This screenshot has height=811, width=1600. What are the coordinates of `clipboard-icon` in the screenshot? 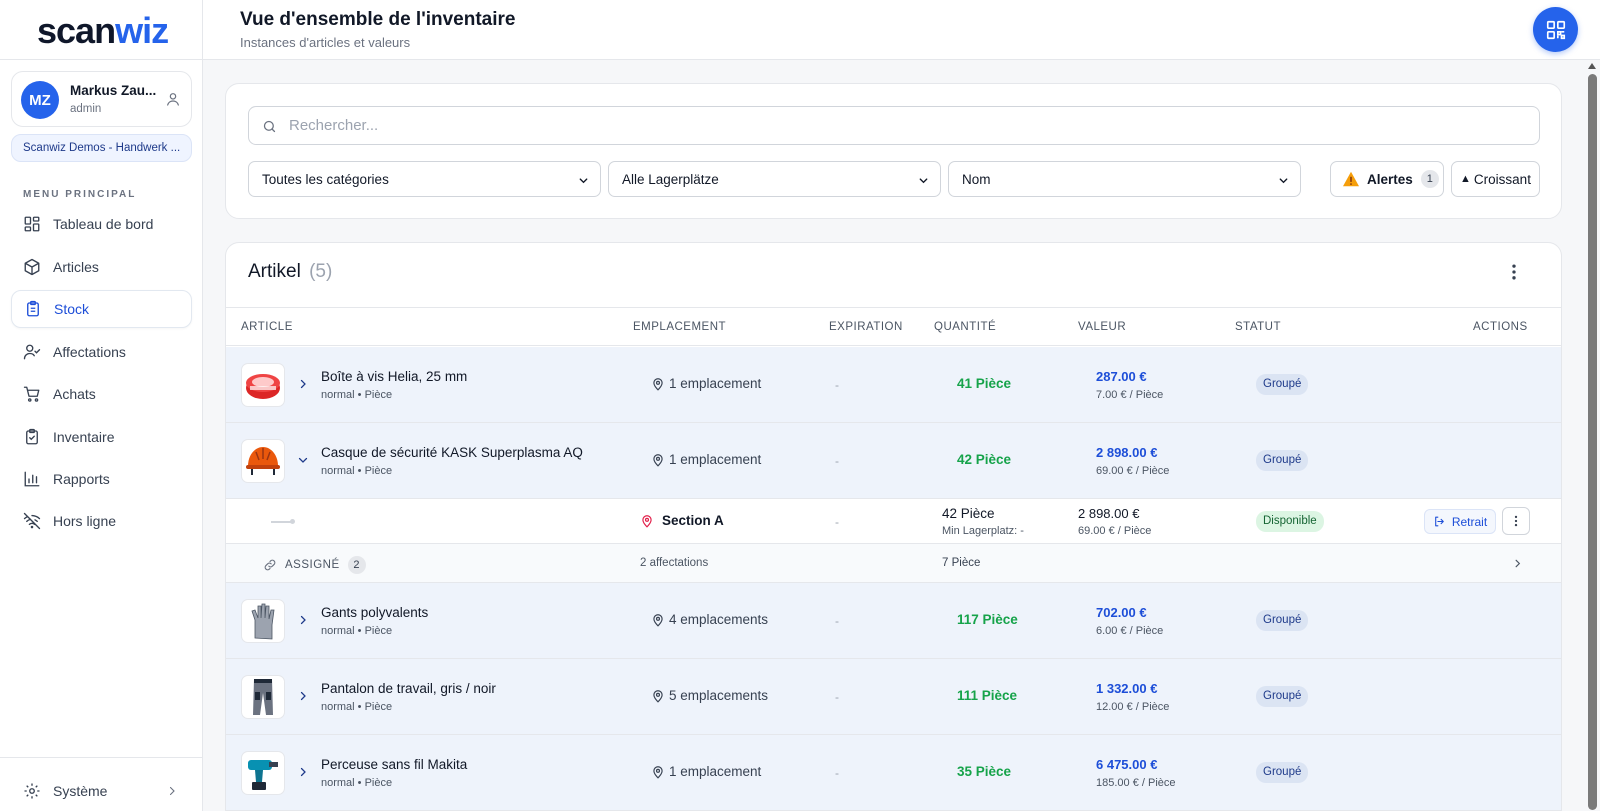 It's located at (33, 308).